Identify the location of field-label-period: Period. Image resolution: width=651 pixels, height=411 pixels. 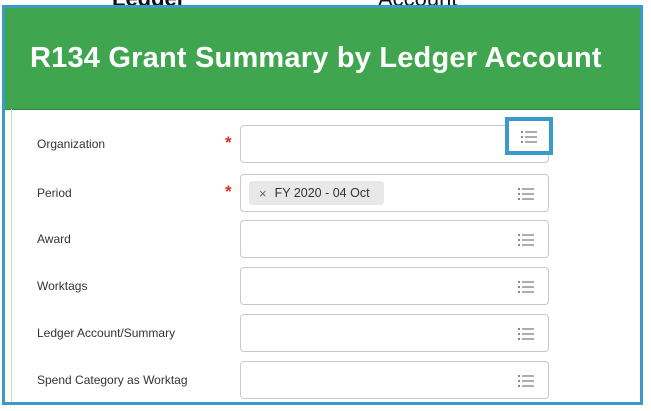
(54, 193).